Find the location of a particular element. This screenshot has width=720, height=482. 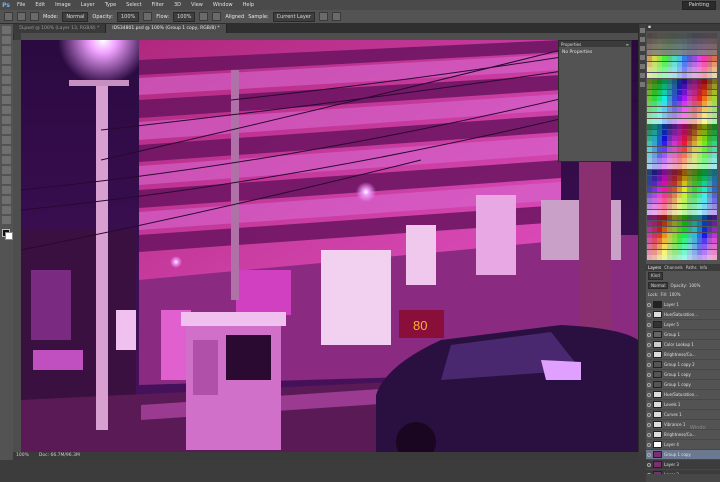

menu-view: View is located at coordinates (197, 5).